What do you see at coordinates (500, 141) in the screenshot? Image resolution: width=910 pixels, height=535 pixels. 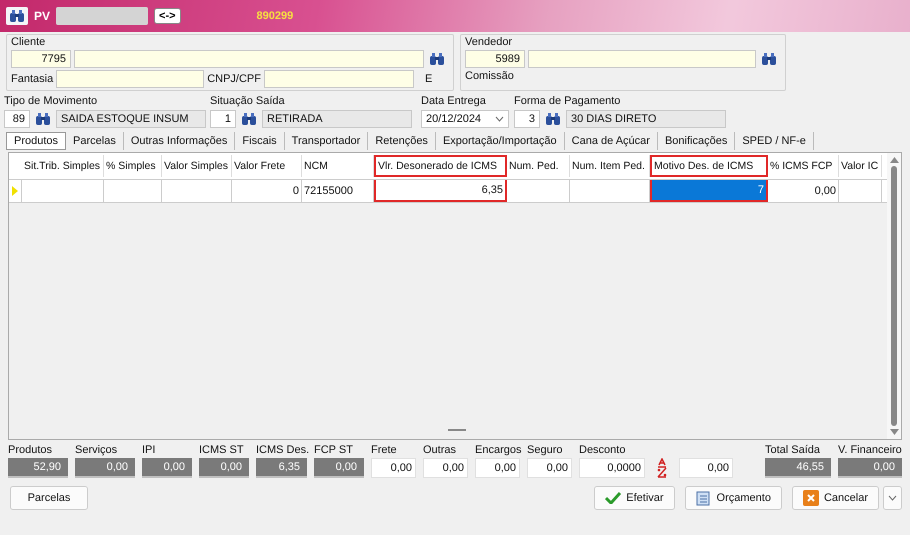 I see `tab: Exportação/Importação` at bounding box center [500, 141].